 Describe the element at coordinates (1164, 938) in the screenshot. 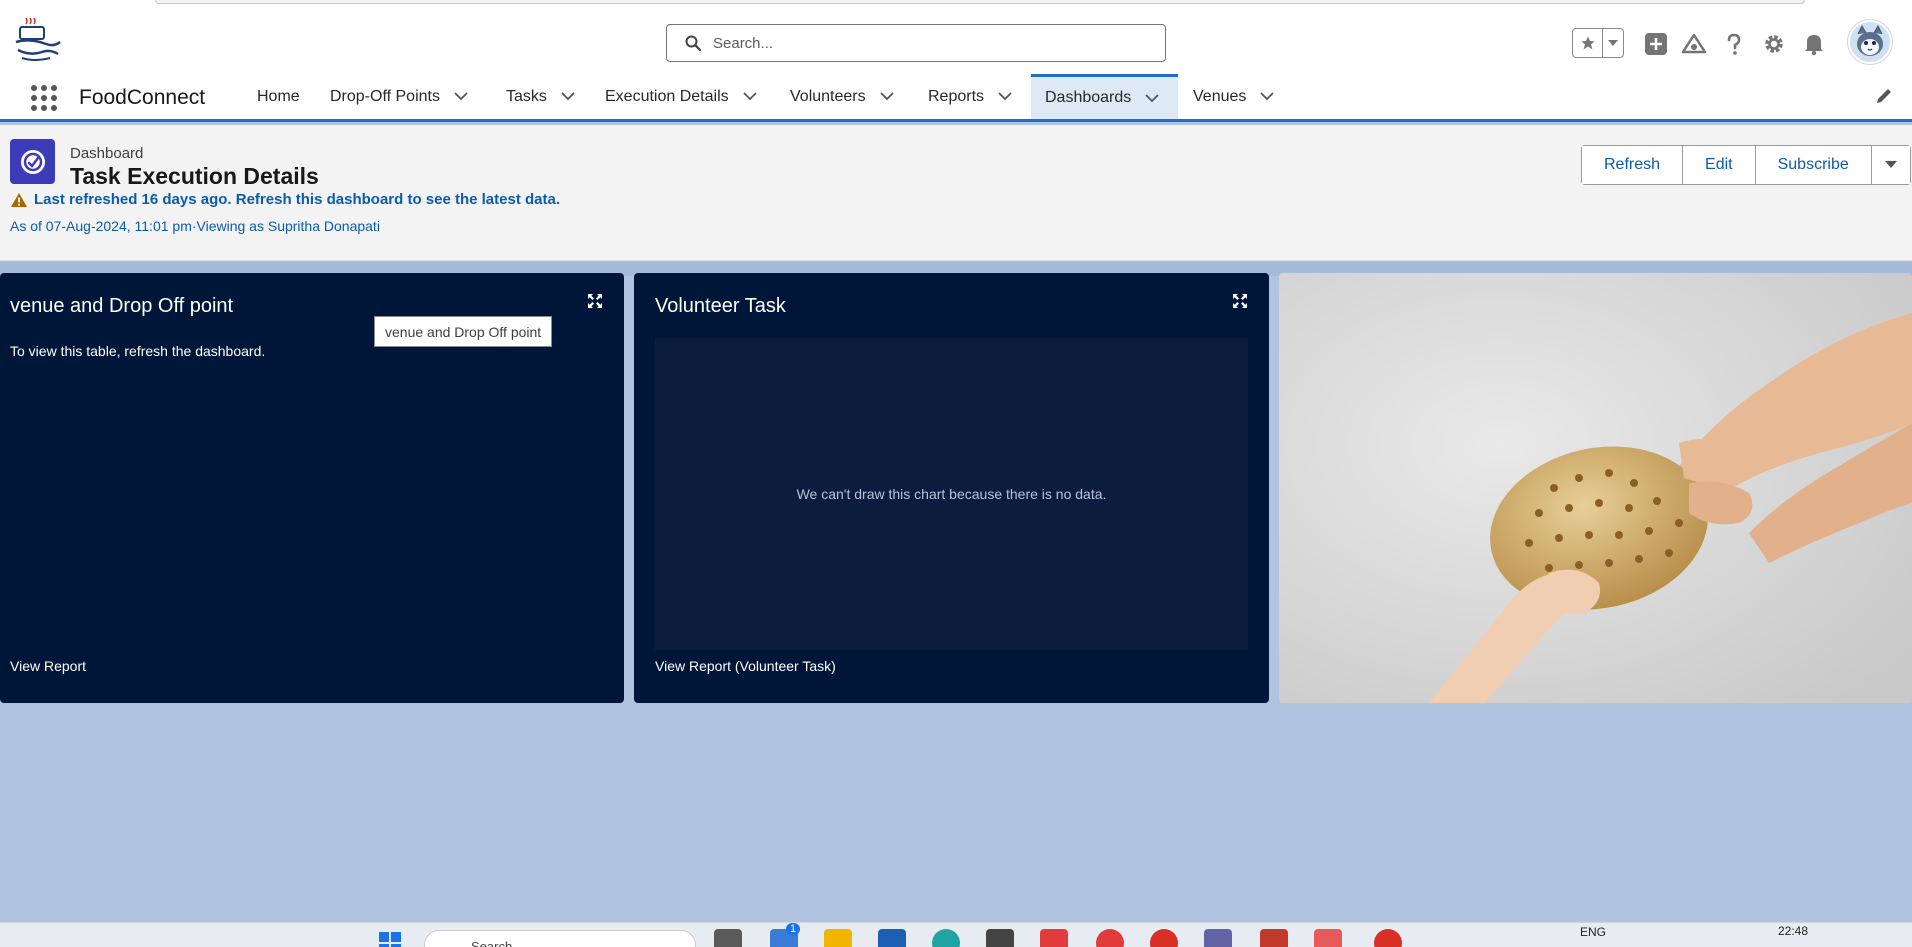

I see `opera-icon` at that location.